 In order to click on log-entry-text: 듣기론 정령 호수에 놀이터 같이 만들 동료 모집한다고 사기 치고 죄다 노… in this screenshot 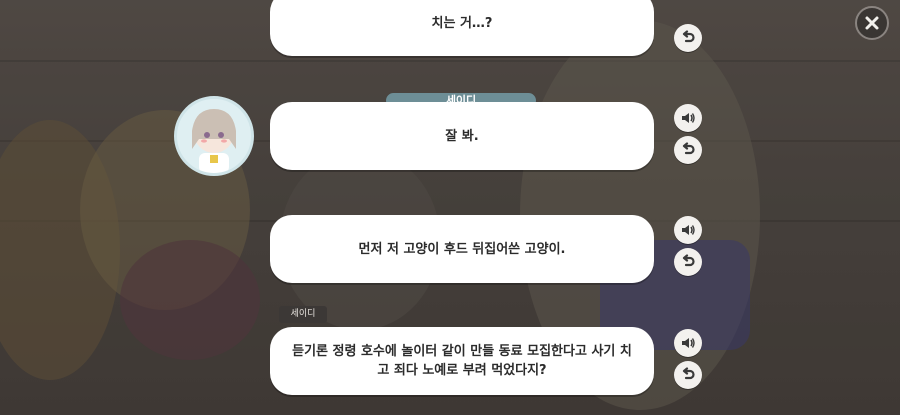, I will do `click(462, 361)`.